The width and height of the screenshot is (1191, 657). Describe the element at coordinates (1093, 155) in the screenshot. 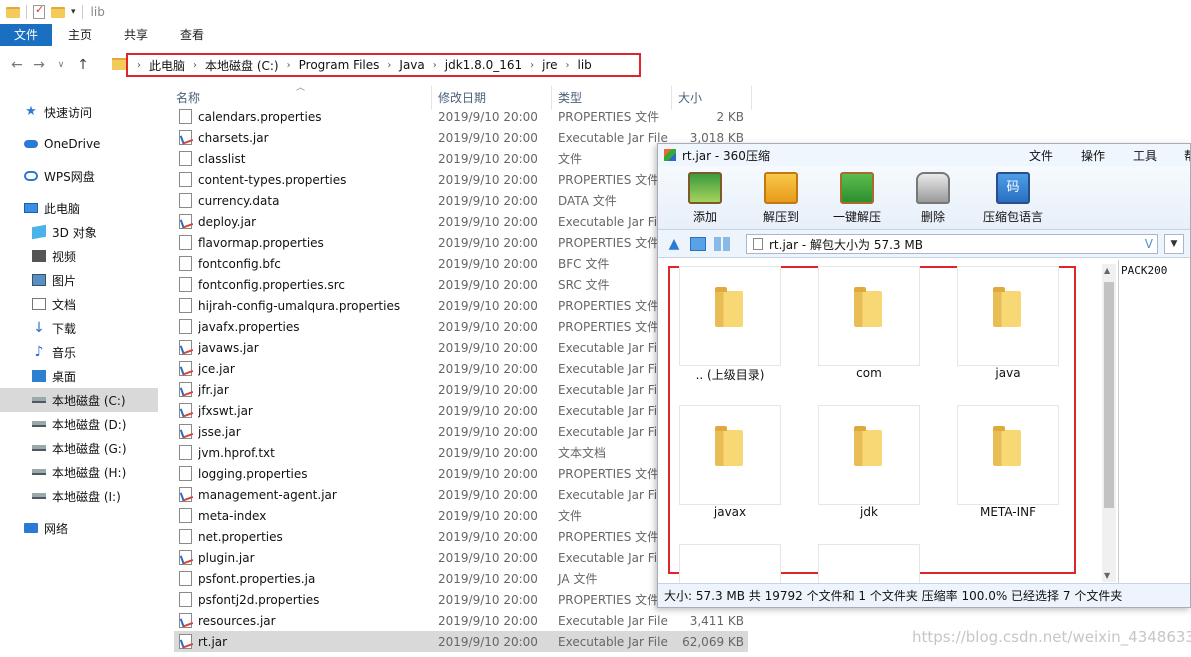

I see `zip-menu-operate: 操作` at that location.